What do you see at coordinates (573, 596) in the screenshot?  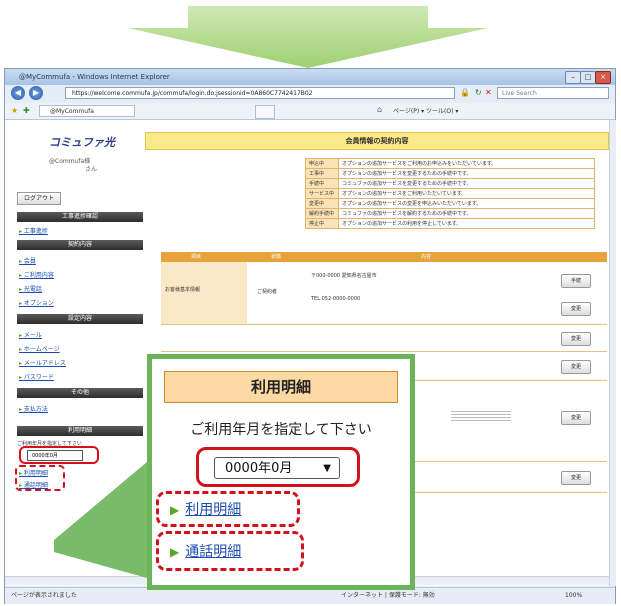 I see `zoom-level: 100%` at bounding box center [573, 596].